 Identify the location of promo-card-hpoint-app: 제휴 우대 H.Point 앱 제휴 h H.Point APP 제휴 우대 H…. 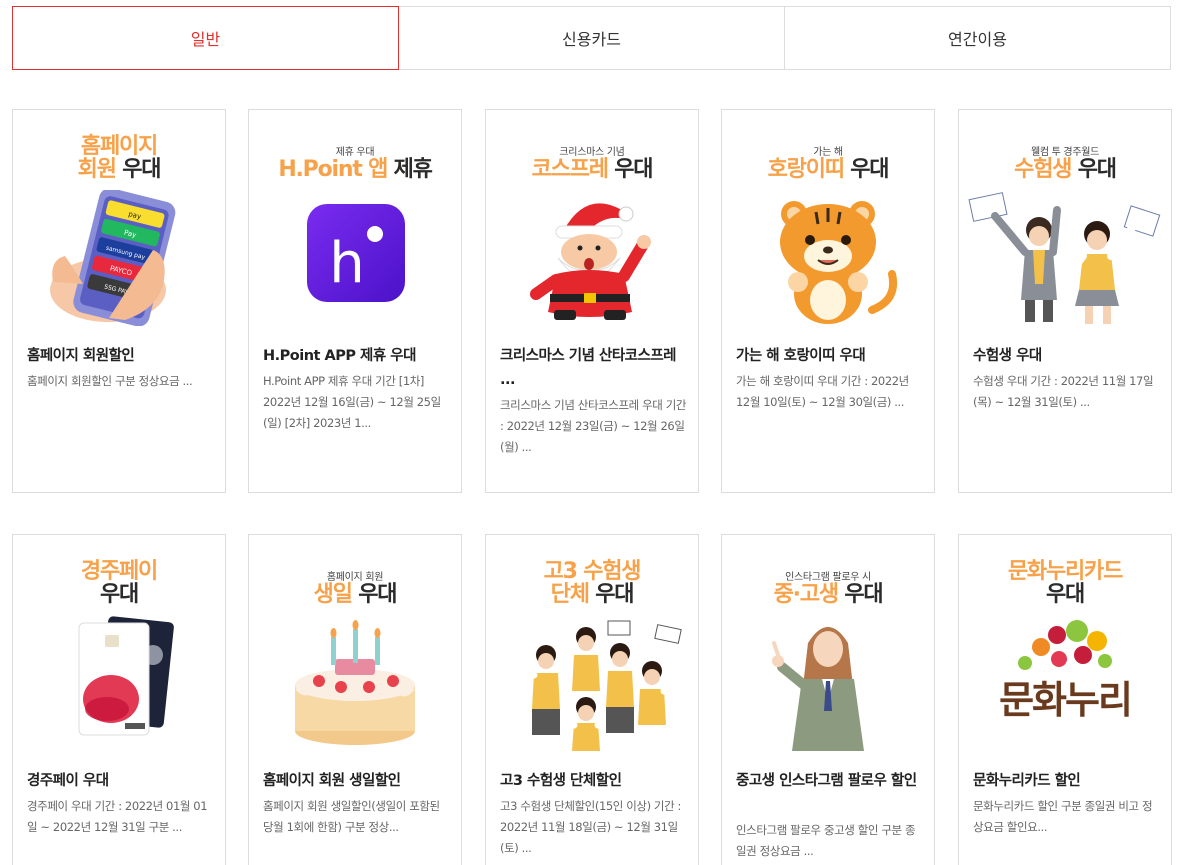
(355, 301).